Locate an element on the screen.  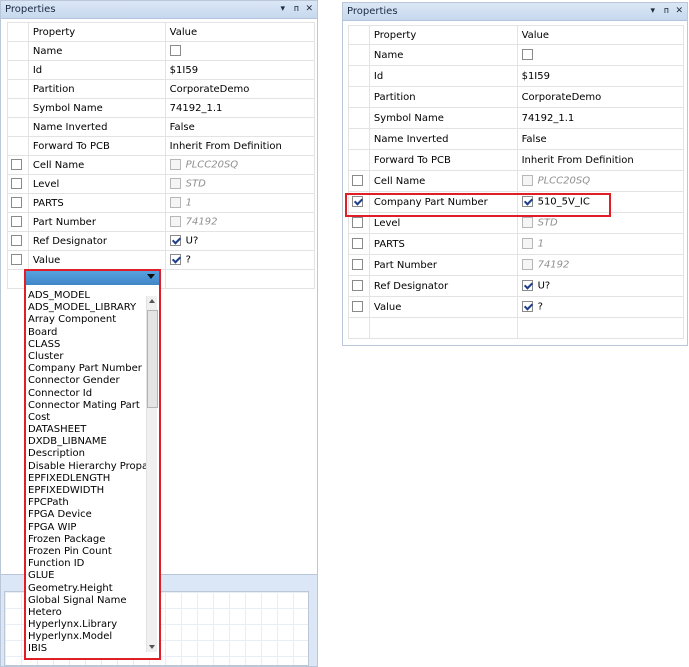
property-name: Level is located at coordinates (96, 184).